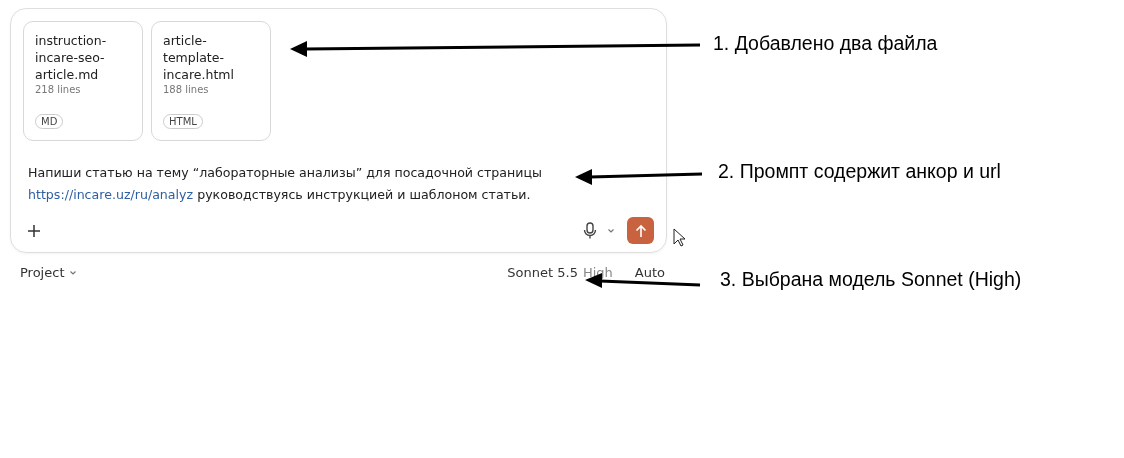 This screenshot has height=458, width=1124. What do you see at coordinates (58, 89) in the screenshot?
I see `line-count: 218 lines` at bounding box center [58, 89].